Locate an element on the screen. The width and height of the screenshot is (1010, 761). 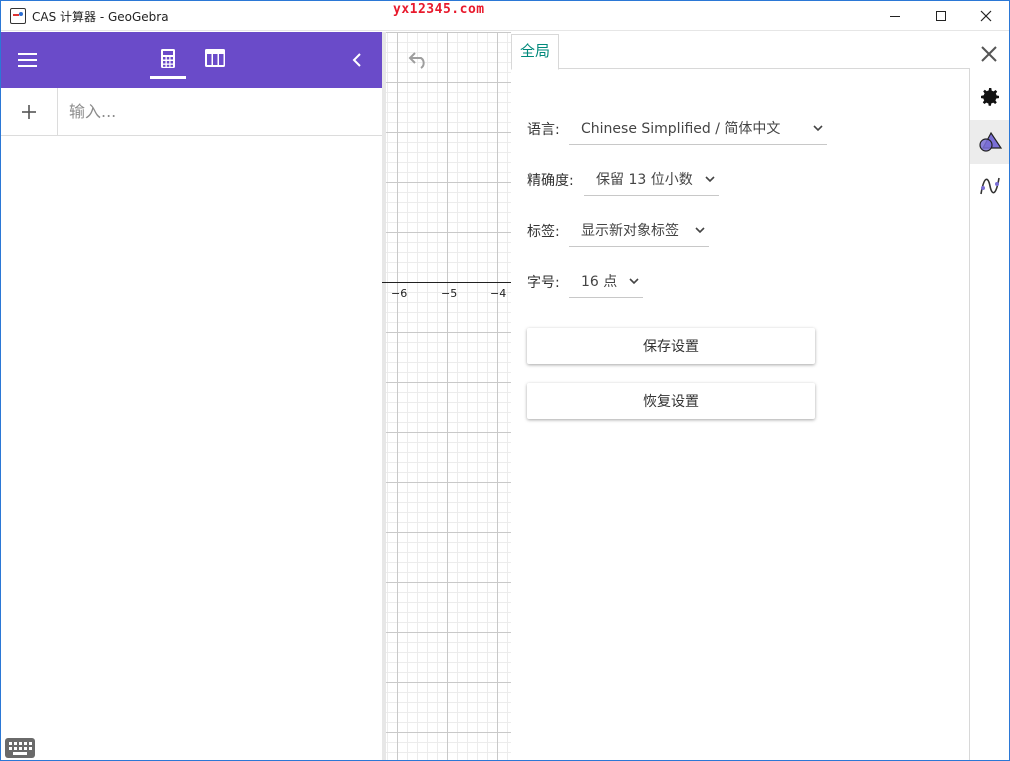
minimize-icon is located at coordinates (894, 16).